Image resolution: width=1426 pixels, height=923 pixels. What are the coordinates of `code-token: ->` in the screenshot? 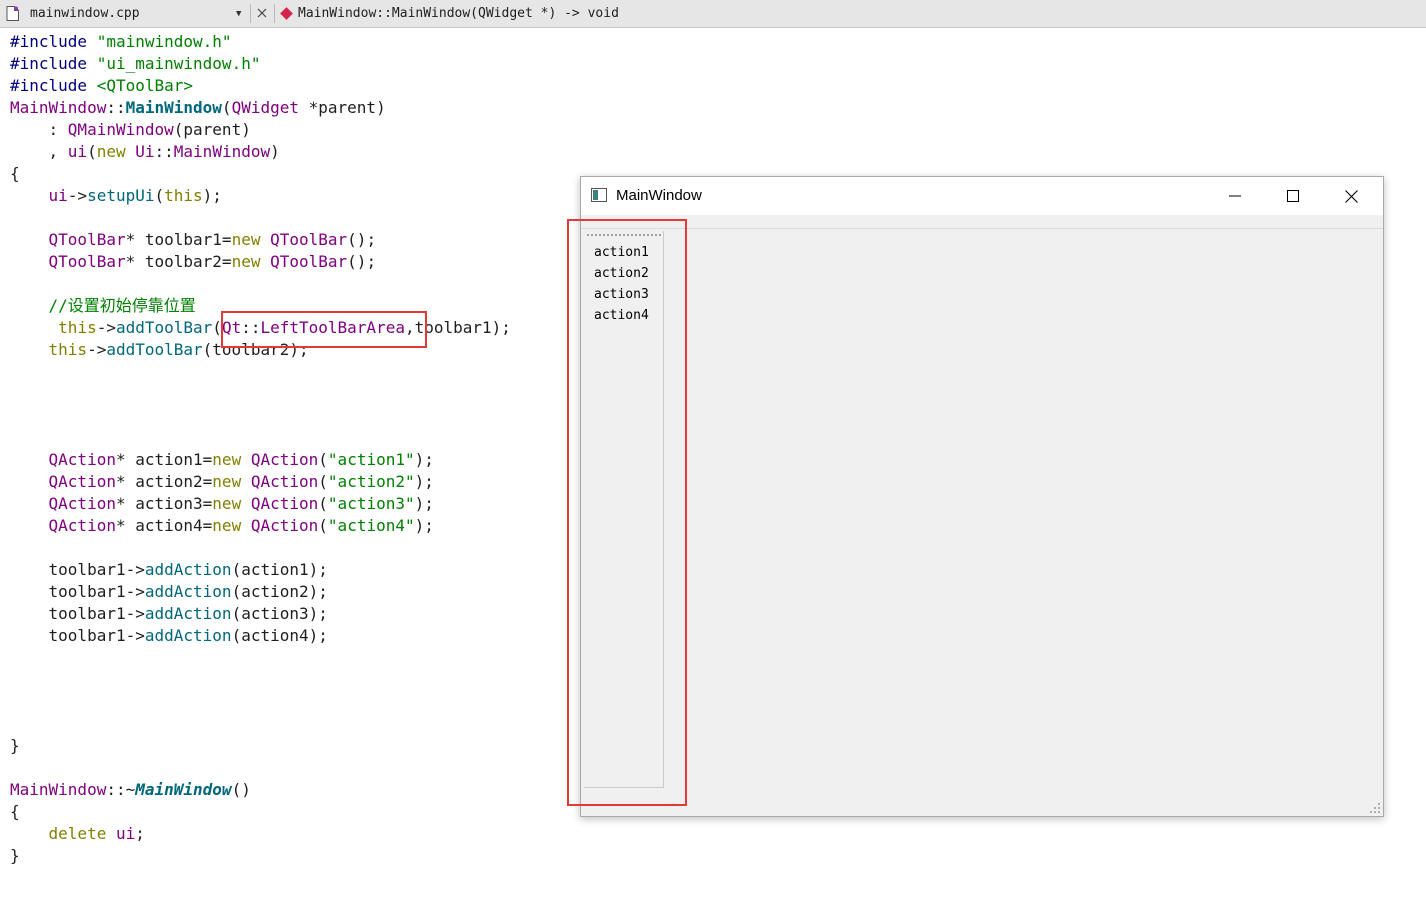 It's located at (106, 327).